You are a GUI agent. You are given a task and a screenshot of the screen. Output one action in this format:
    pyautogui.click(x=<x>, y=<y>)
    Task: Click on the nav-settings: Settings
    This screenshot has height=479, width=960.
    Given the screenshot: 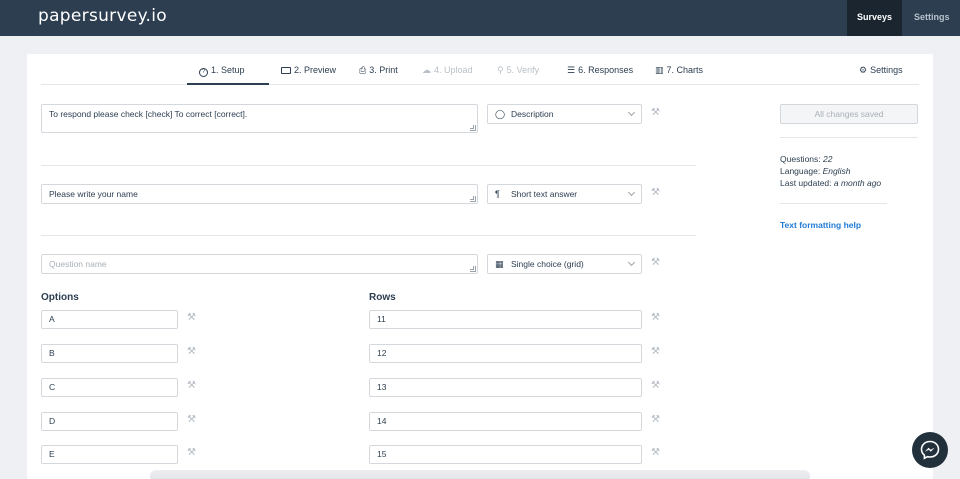 What is the action you would take?
    pyautogui.click(x=931, y=18)
    